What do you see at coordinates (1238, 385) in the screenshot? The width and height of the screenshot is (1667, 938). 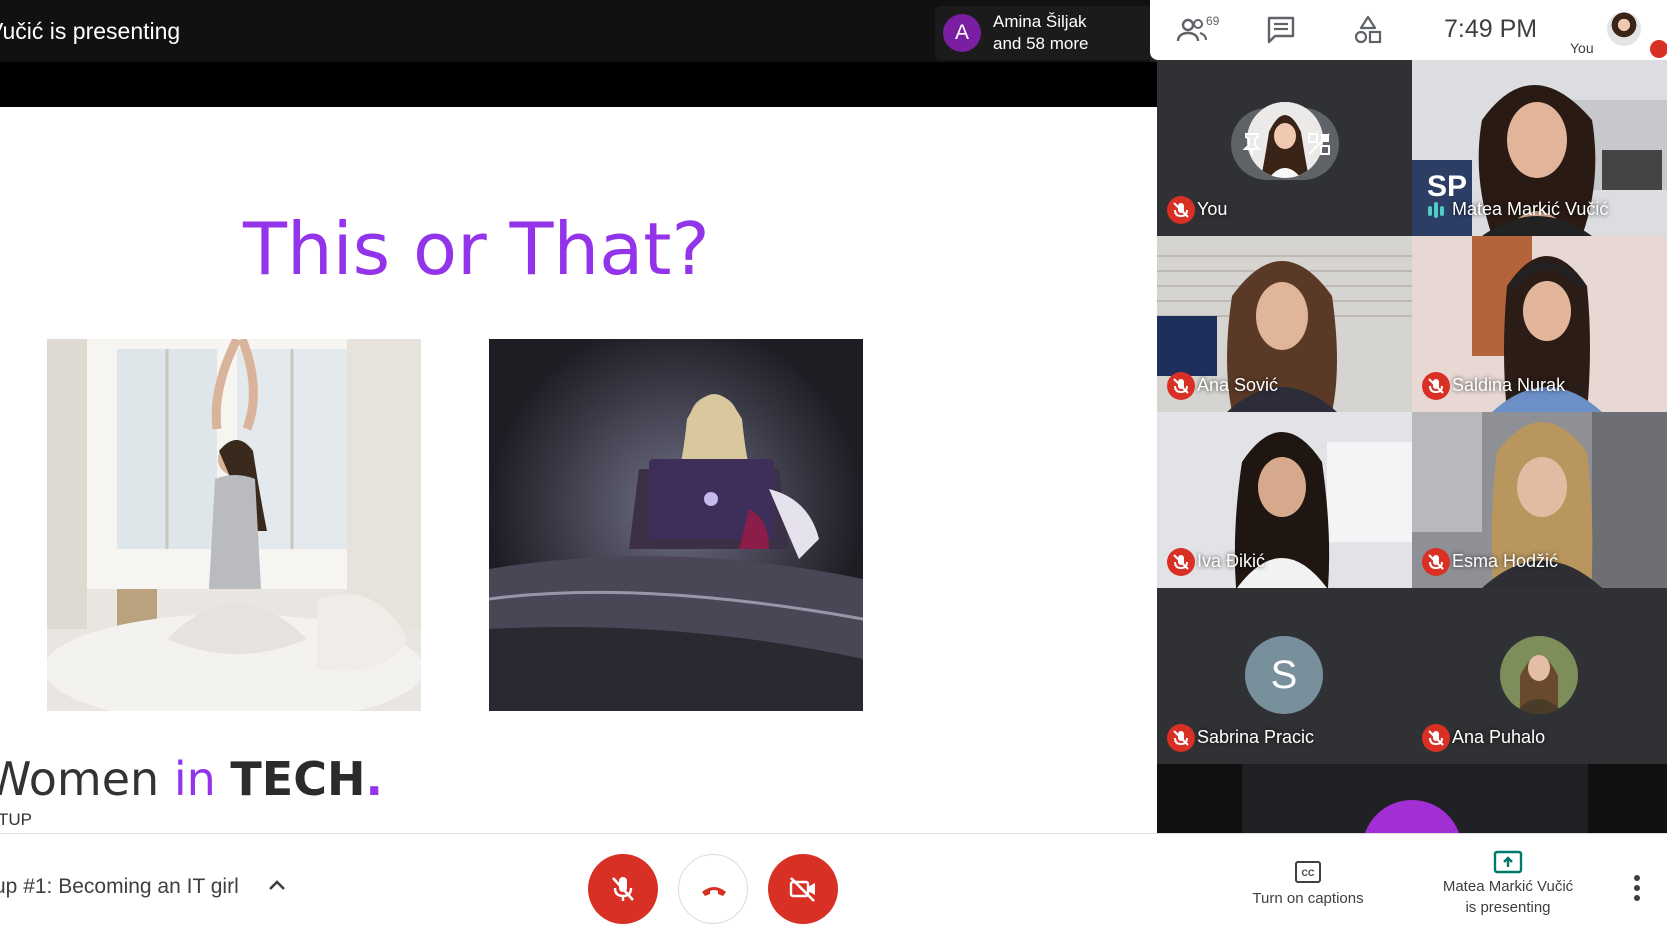 I see `participant-name: Ana Sović` at bounding box center [1238, 385].